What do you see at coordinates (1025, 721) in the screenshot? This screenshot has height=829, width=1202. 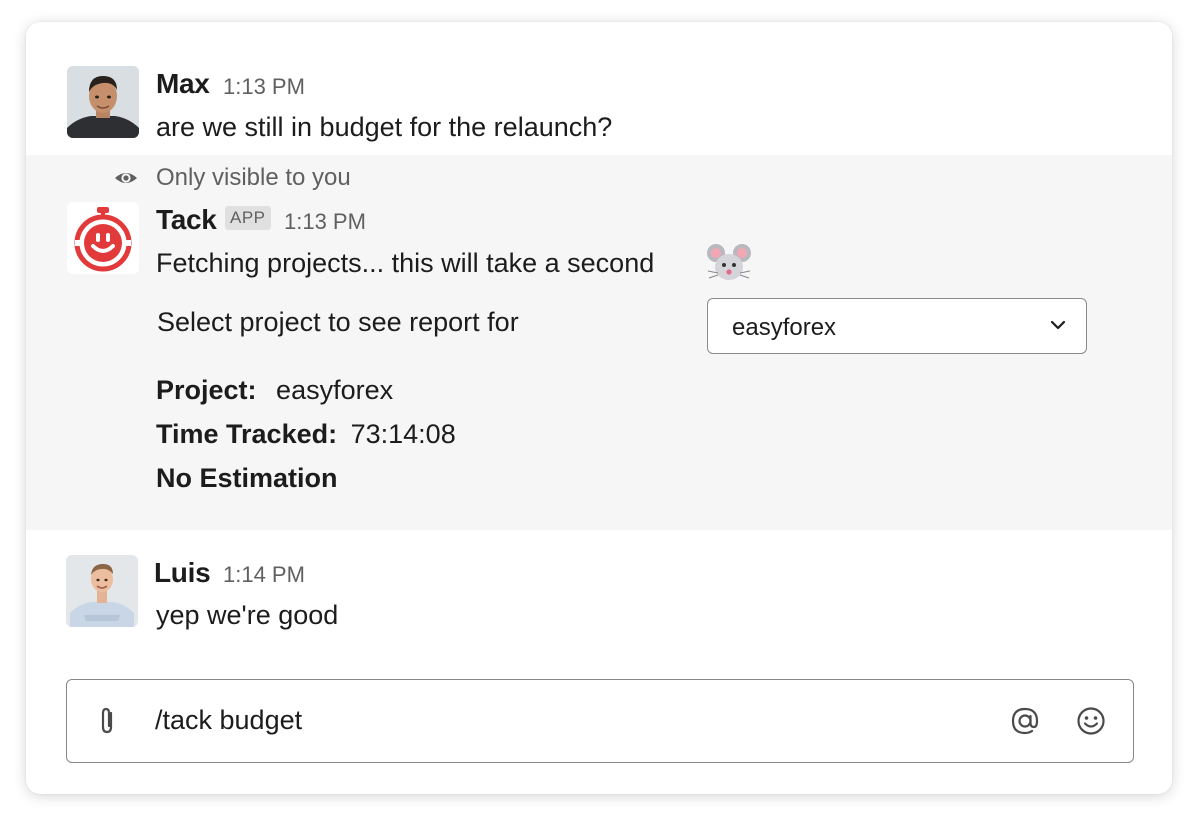 I see `at-sign-icon` at bounding box center [1025, 721].